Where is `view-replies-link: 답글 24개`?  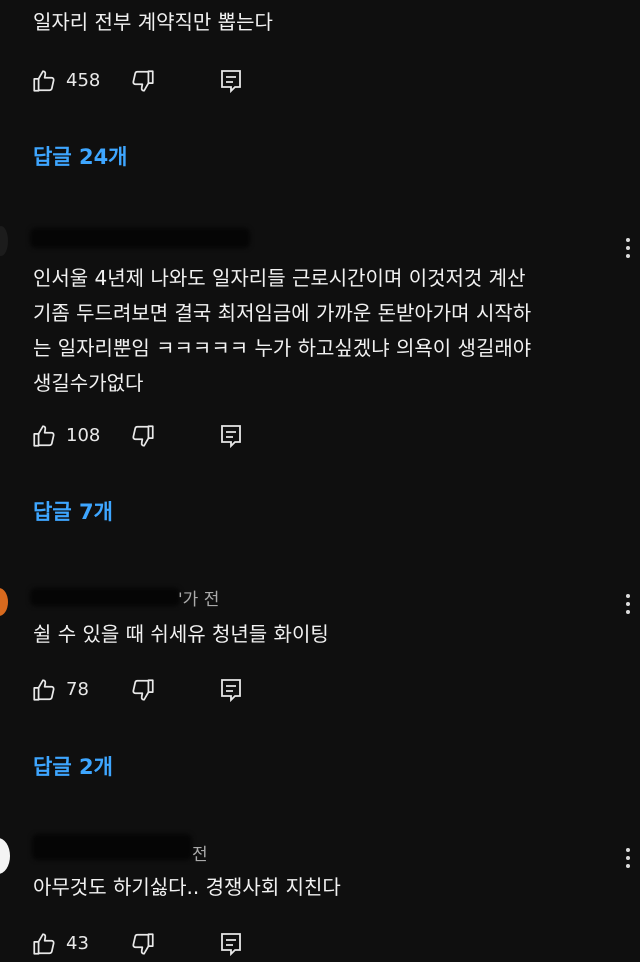 view-replies-link: 답글 24개 is located at coordinates (80, 156).